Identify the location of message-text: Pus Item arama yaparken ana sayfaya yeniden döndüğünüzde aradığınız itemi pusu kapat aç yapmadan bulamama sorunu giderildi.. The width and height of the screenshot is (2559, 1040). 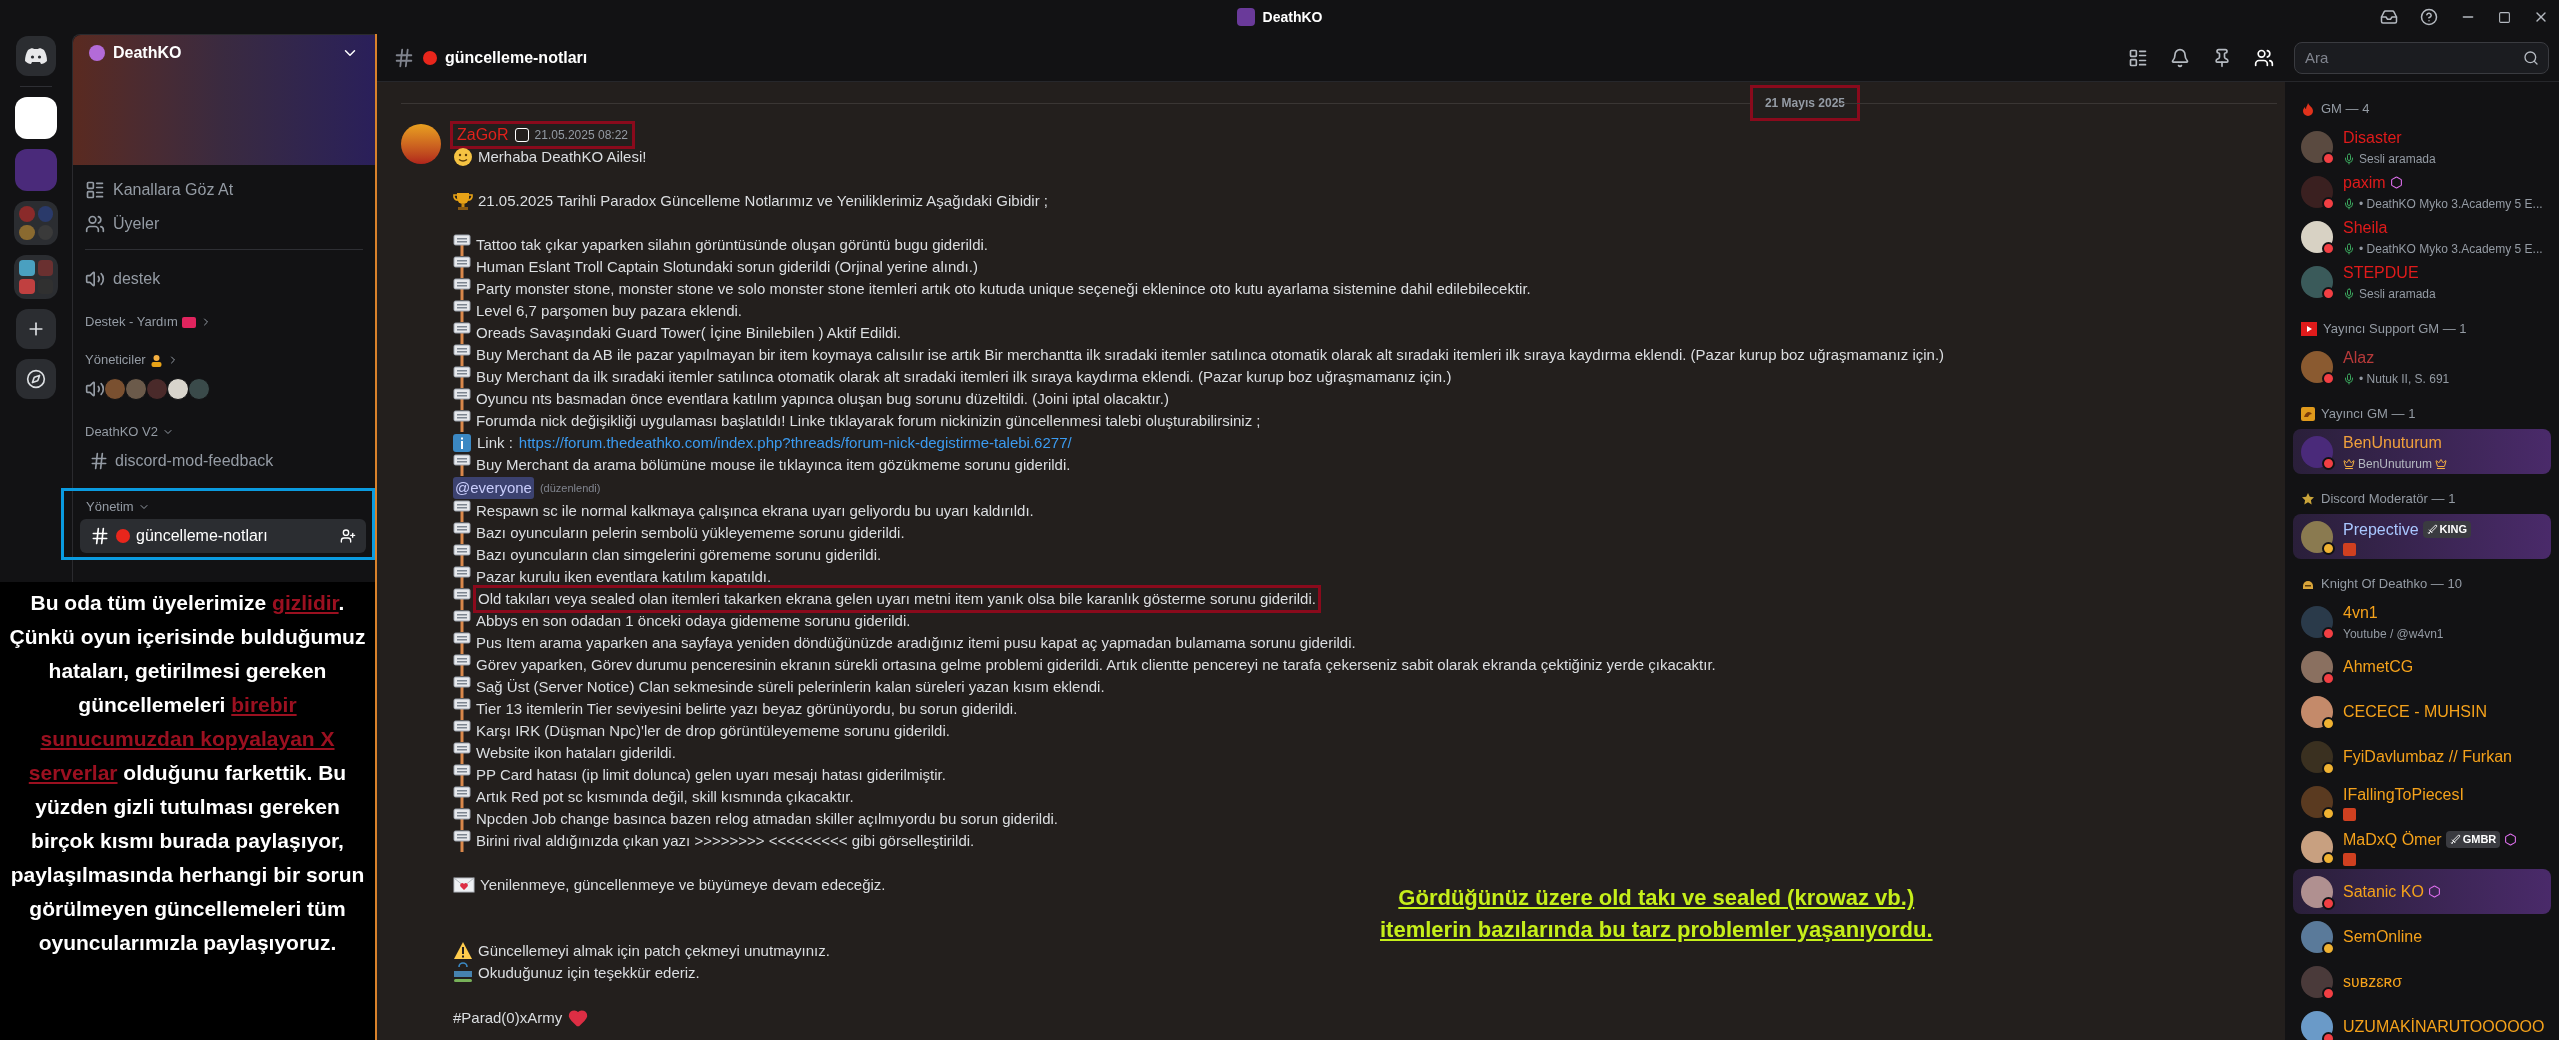
(916, 642).